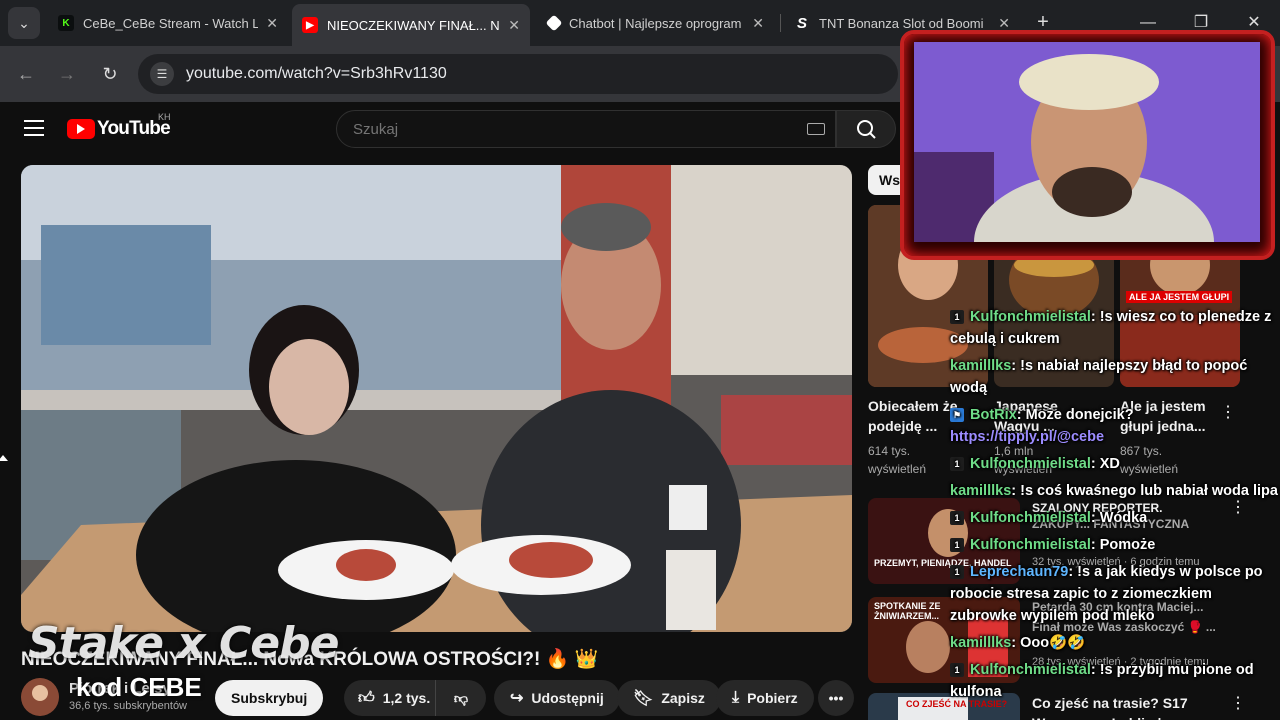 Image resolution: width=1280 pixels, height=720 pixels. Describe the element at coordinates (780, 23) in the screenshot. I see `tab-separator` at that location.